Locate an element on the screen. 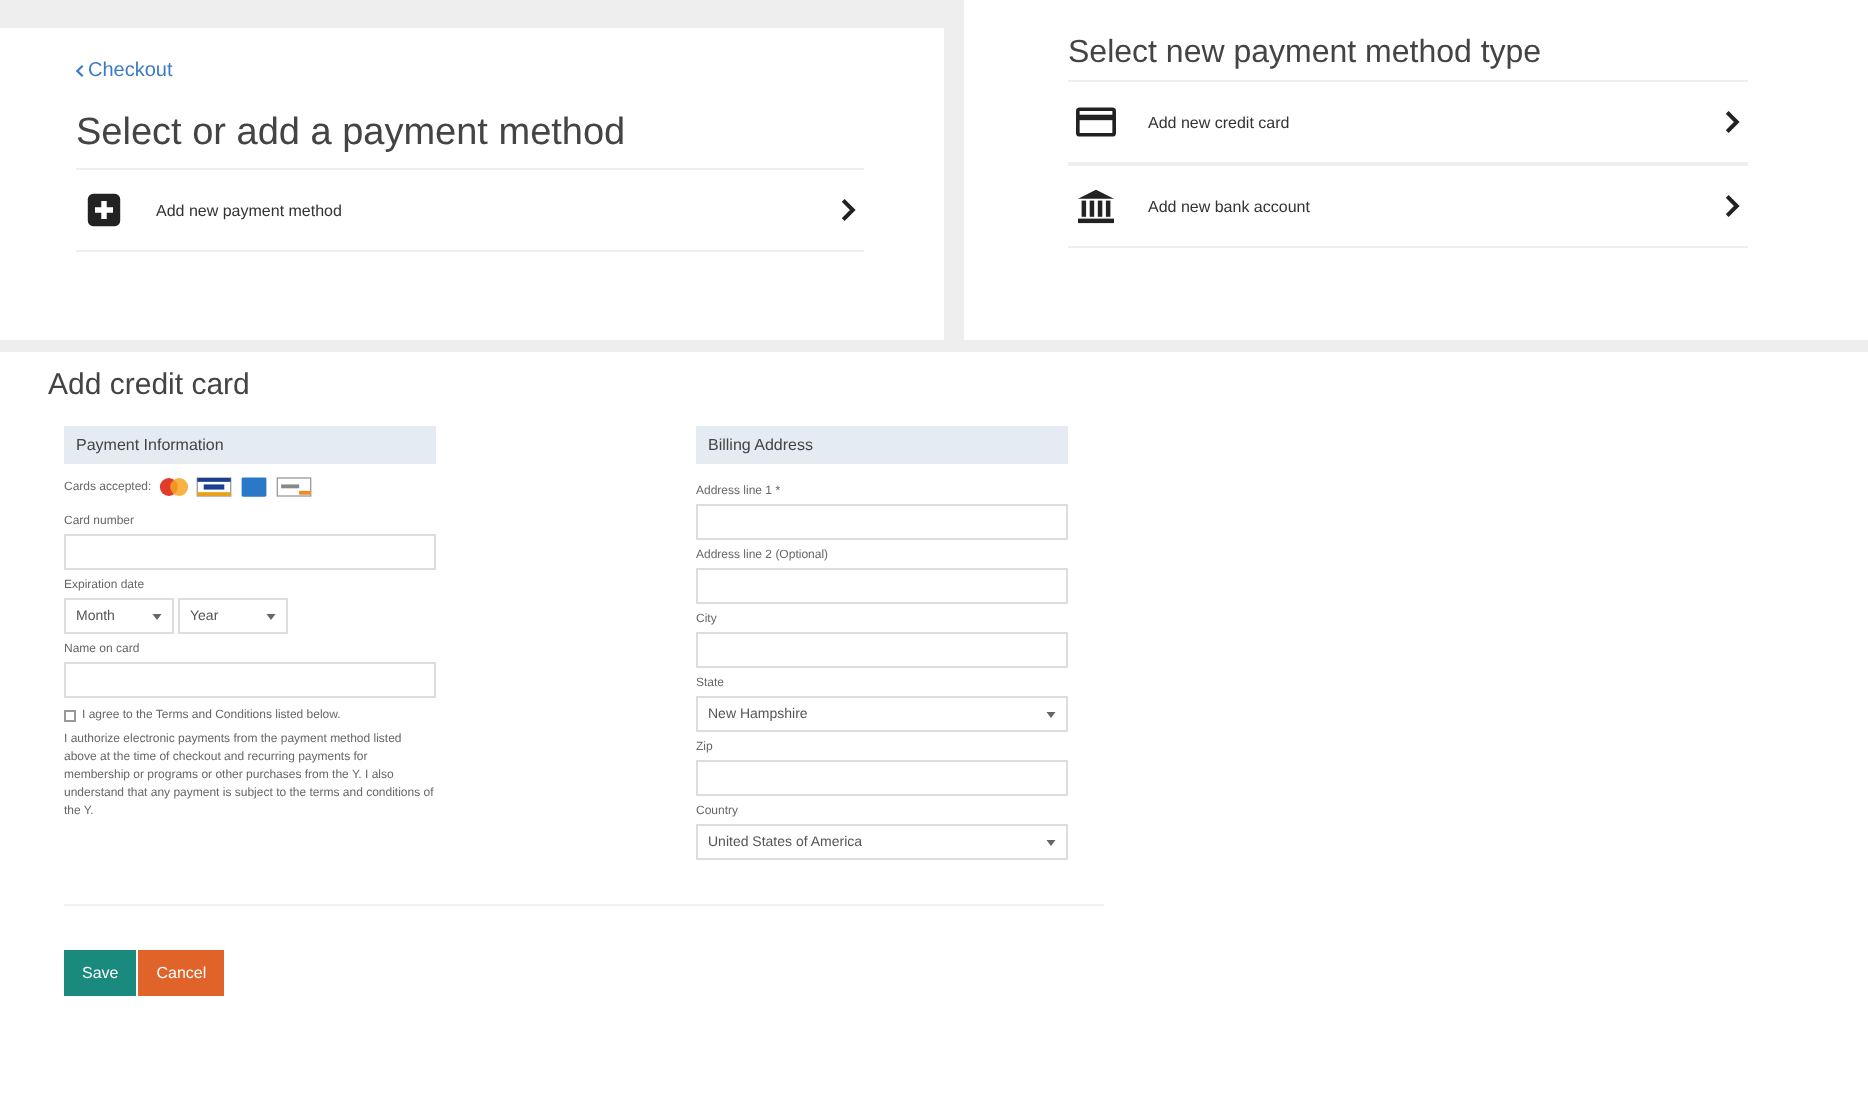 The image size is (1868, 1116). plus-icon is located at coordinates (104, 210).